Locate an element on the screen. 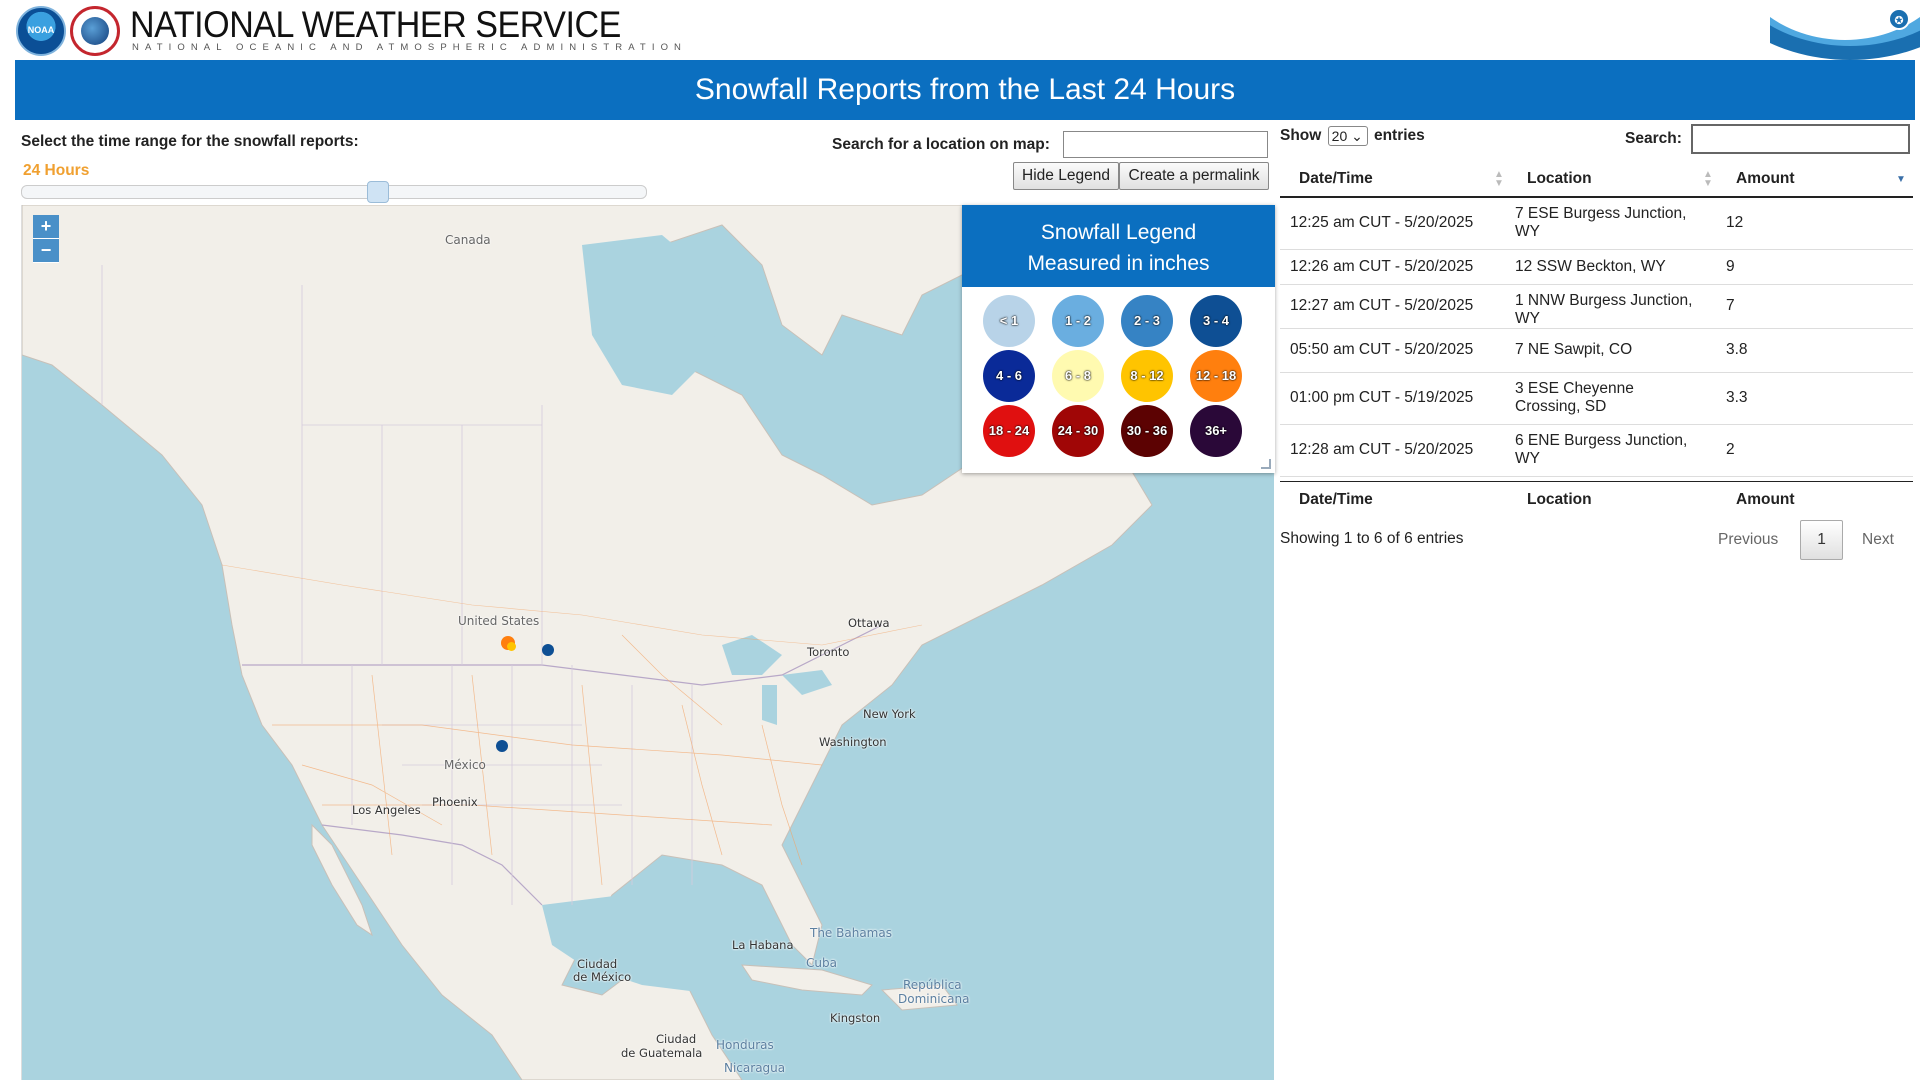 This screenshot has height=1080, width=1920. page-title: Snowfall Reports from the Last 24 Hours is located at coordinates (965, 90).